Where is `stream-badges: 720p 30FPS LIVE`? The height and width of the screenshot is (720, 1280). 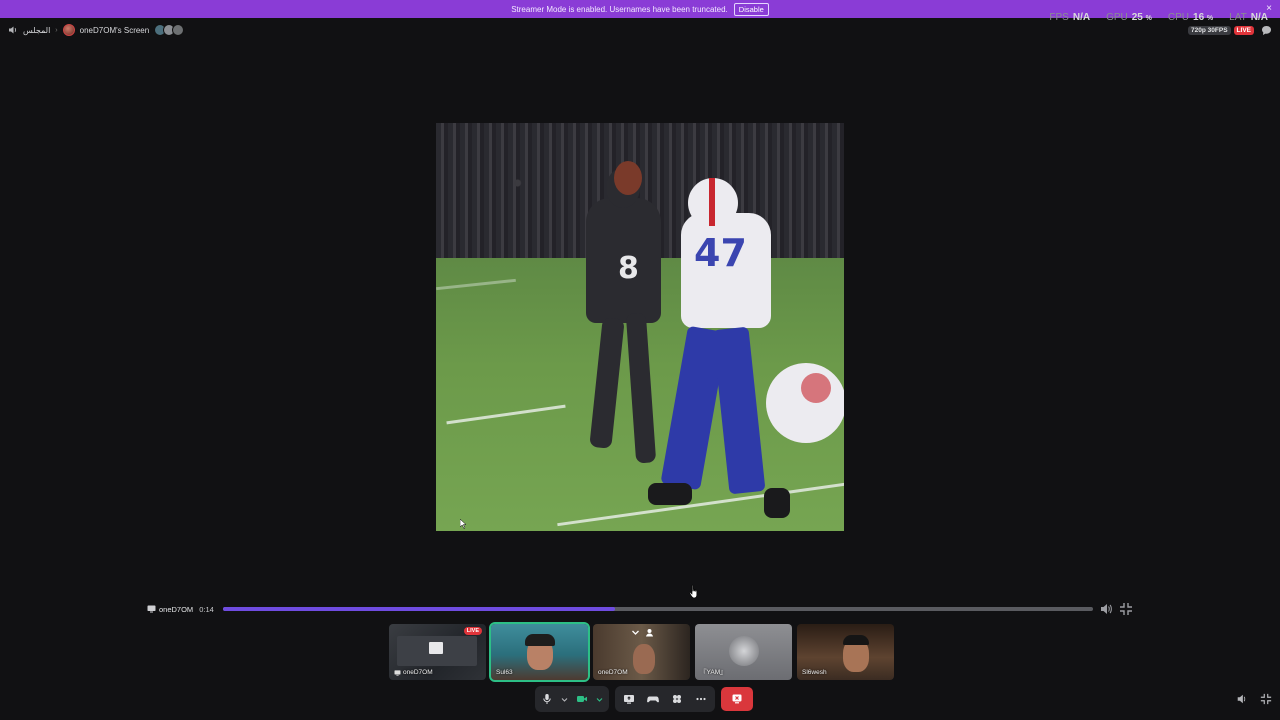
stream-badges: 720p 30FPS LIVE is located at coordinates (1230, 30).